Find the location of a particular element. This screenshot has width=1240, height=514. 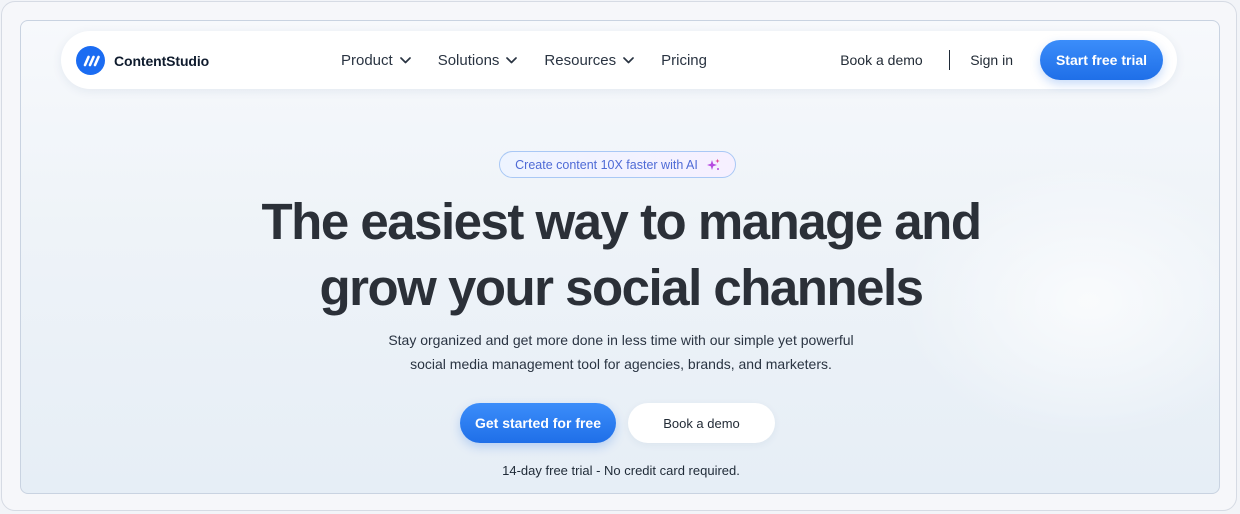

start-free-trial-button: Start free trial is located at coordinates (1101, 60).